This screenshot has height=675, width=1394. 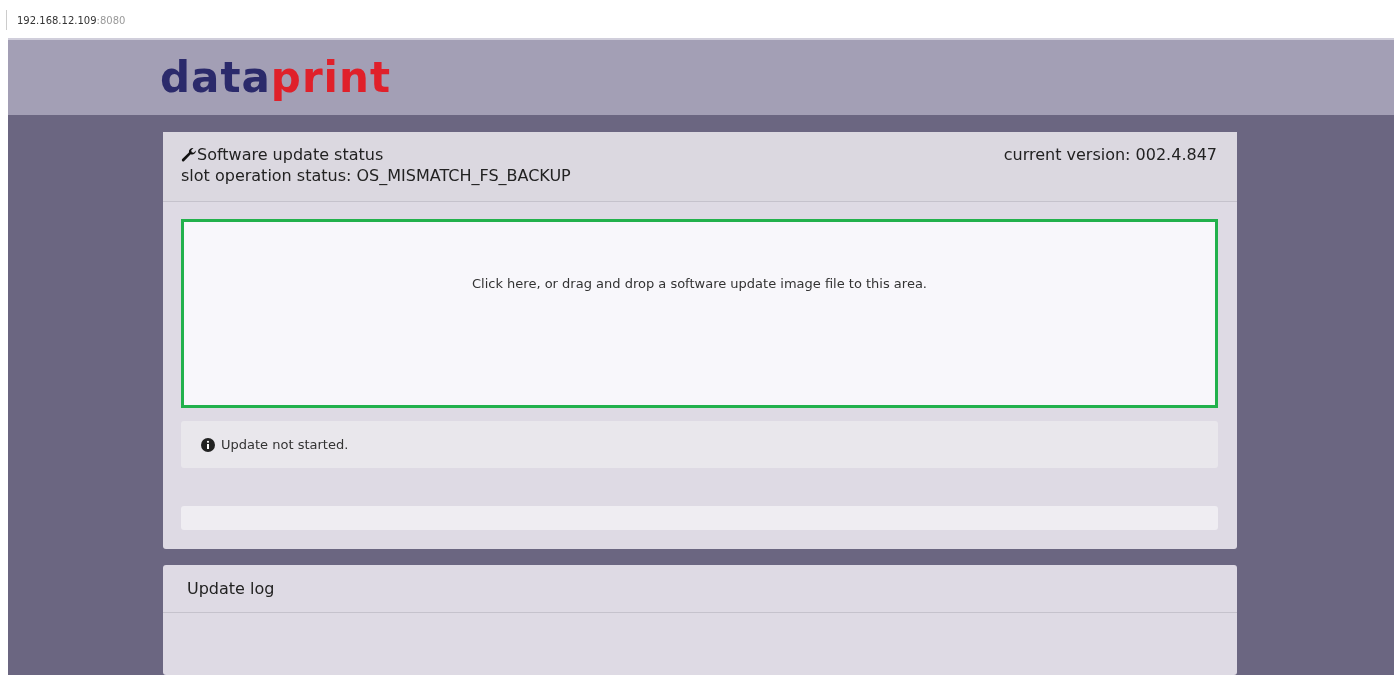 I want to click on logo: dataprint, so click(x=275, y=77).